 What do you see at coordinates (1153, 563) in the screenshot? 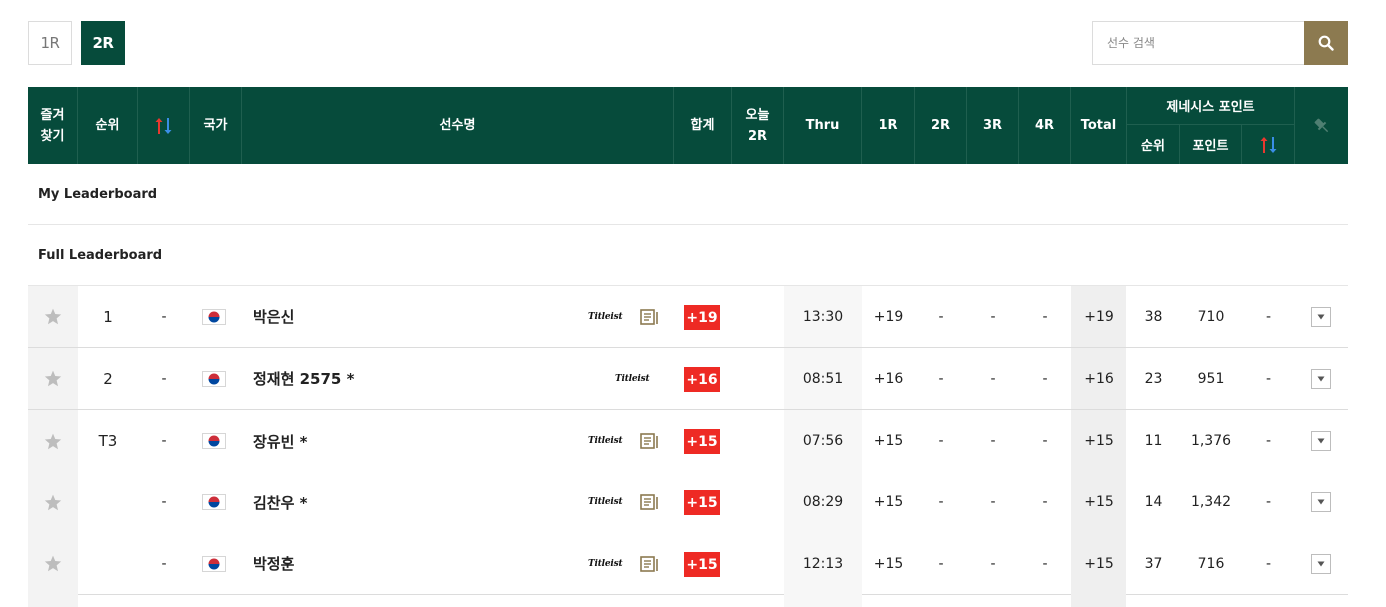
I see `genesis-rank: 37` at bounding box center [1153, 563].